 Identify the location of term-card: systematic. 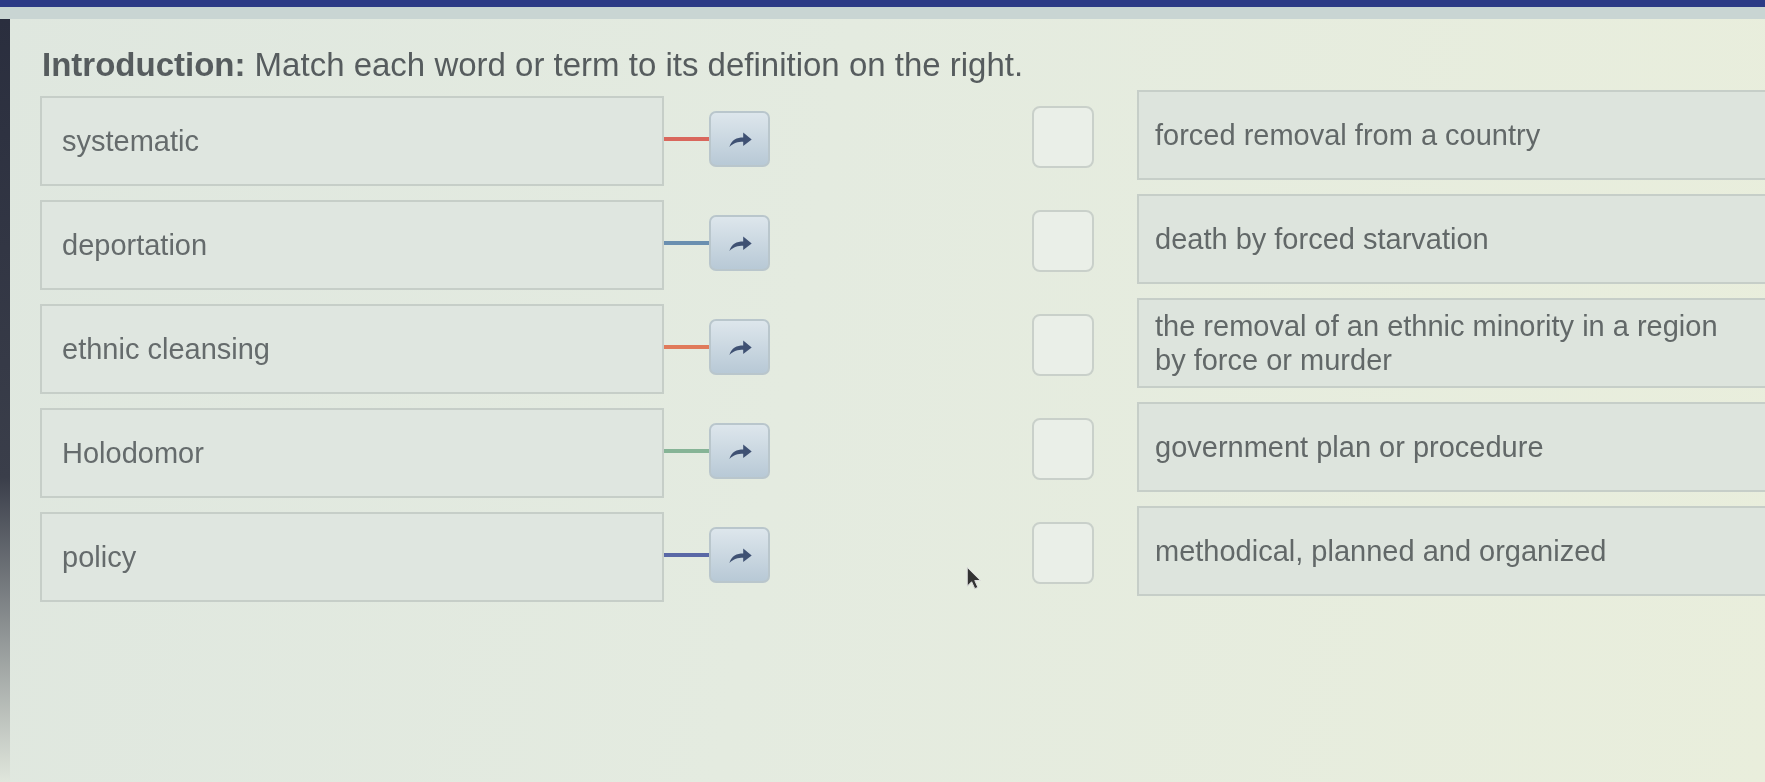
(352, 141).